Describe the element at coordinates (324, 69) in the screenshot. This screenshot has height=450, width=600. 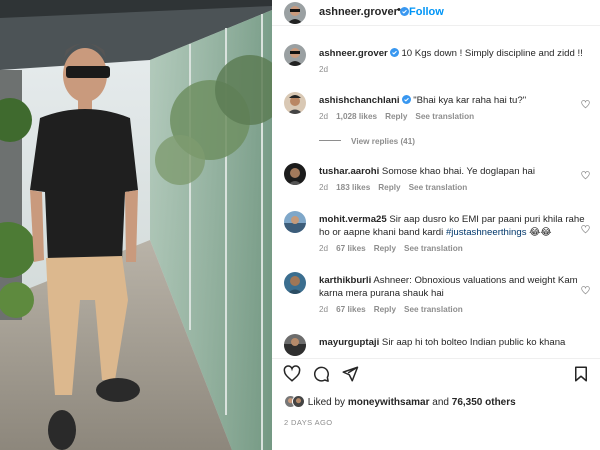
I see `caption-age: 2d` at that location.